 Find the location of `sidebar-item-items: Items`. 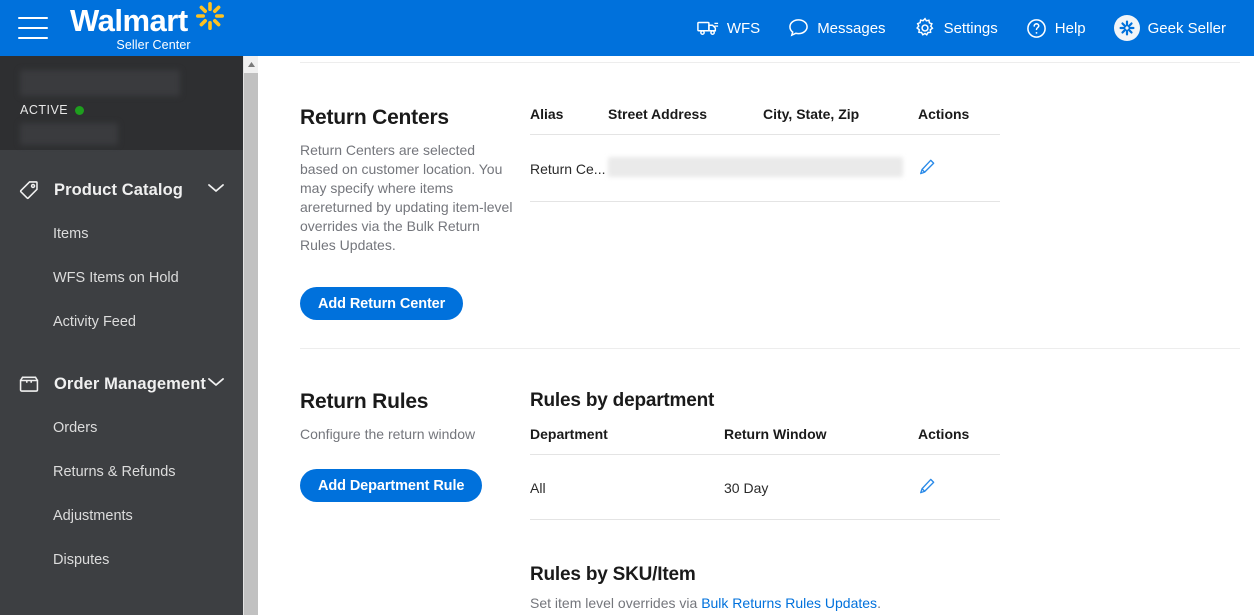

sidebar-item-items: Items is located at coordinates (121, 234).